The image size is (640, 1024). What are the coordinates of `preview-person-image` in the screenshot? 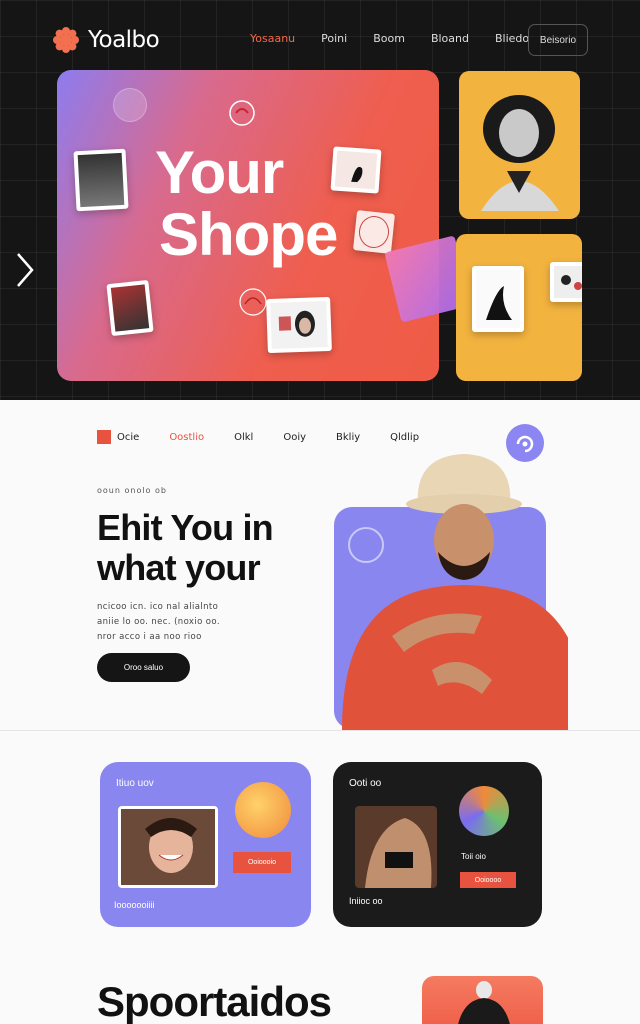 It's located at (484, 1002).